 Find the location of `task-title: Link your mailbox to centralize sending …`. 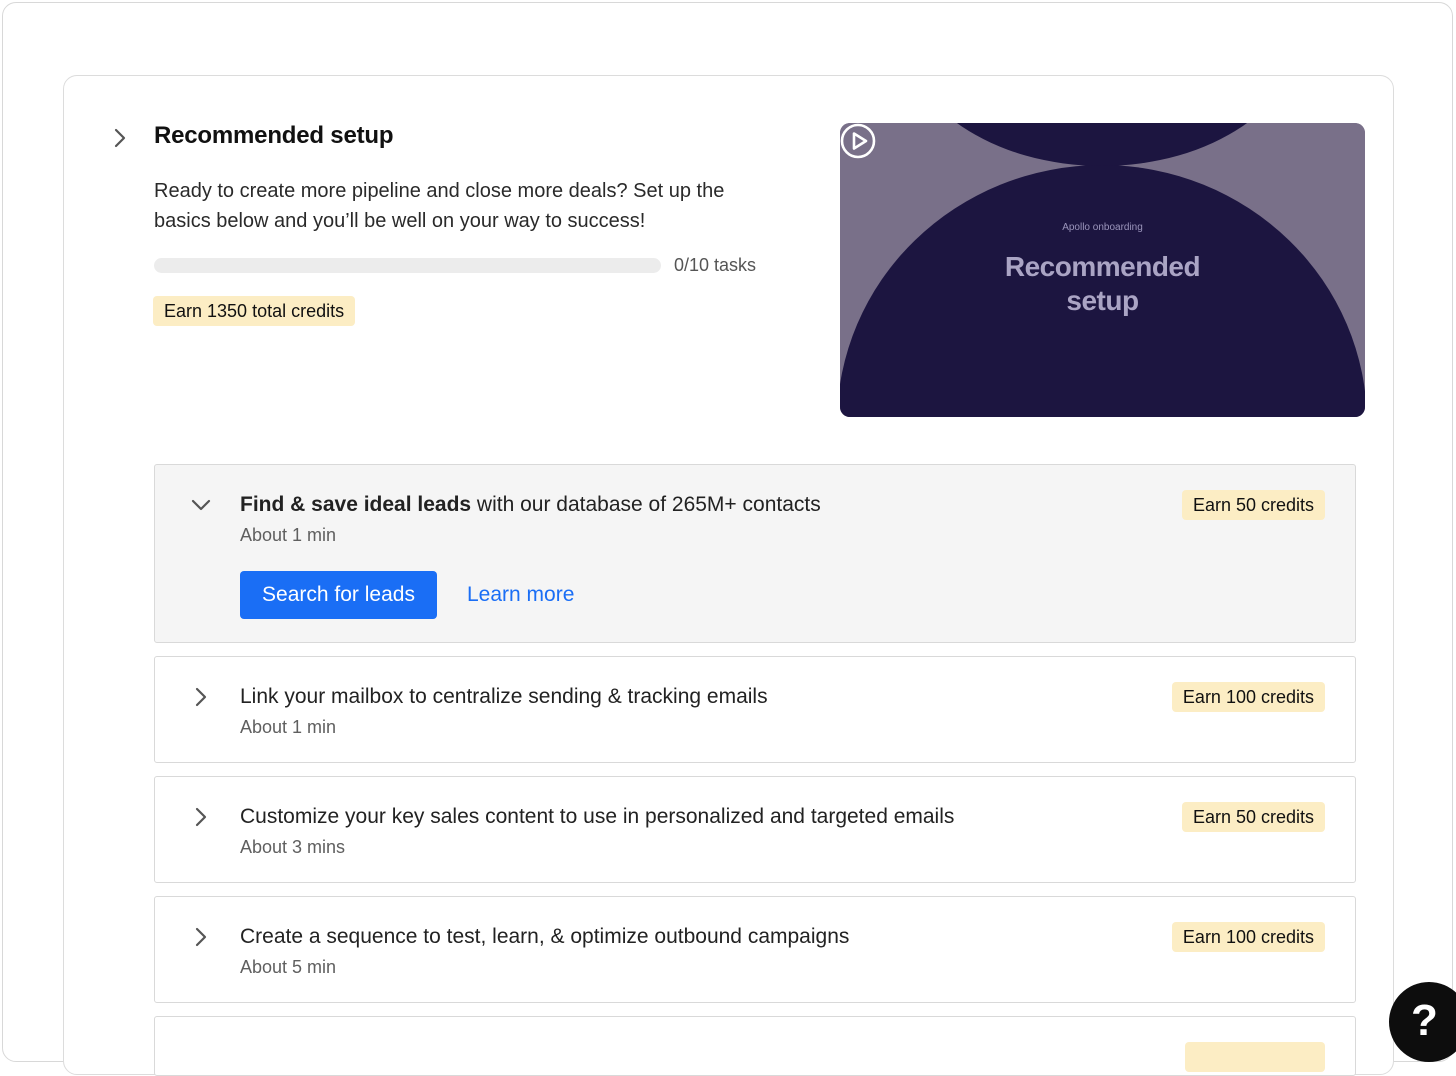

task-title: Link your mailbox to centralize sending … is located at coordinates (504, 696).